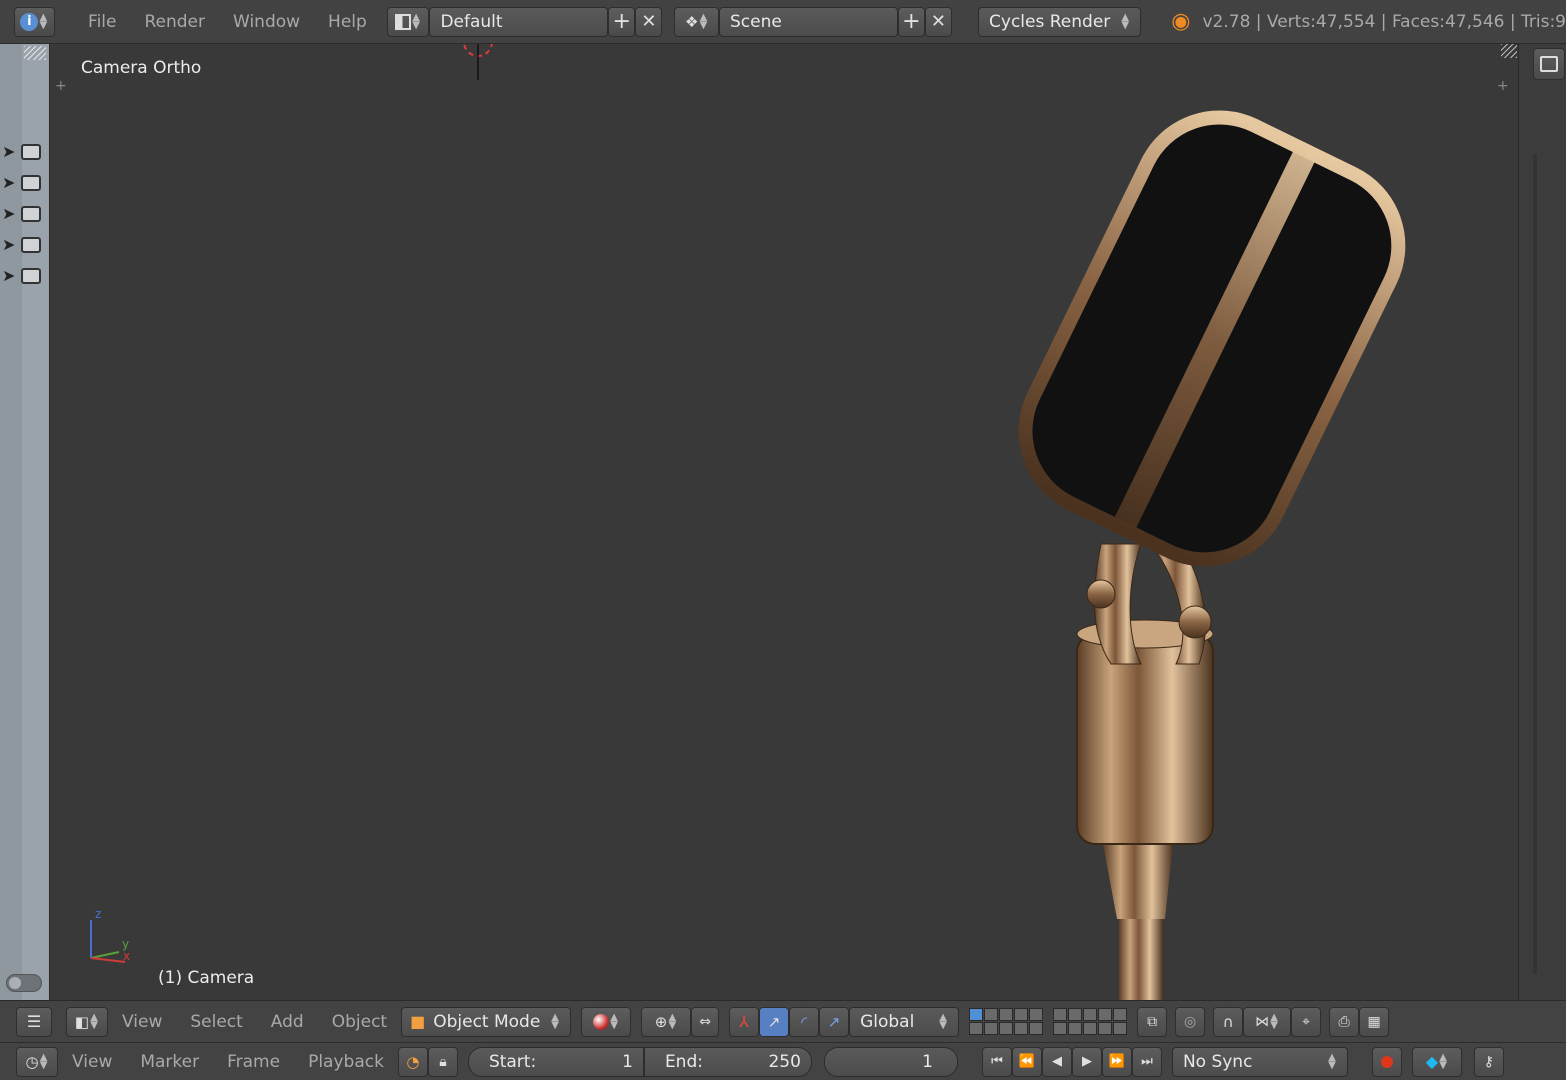 This screenshot has width=1566, height=1080. I want to click on scene-field: Scene, so click(808, 21).